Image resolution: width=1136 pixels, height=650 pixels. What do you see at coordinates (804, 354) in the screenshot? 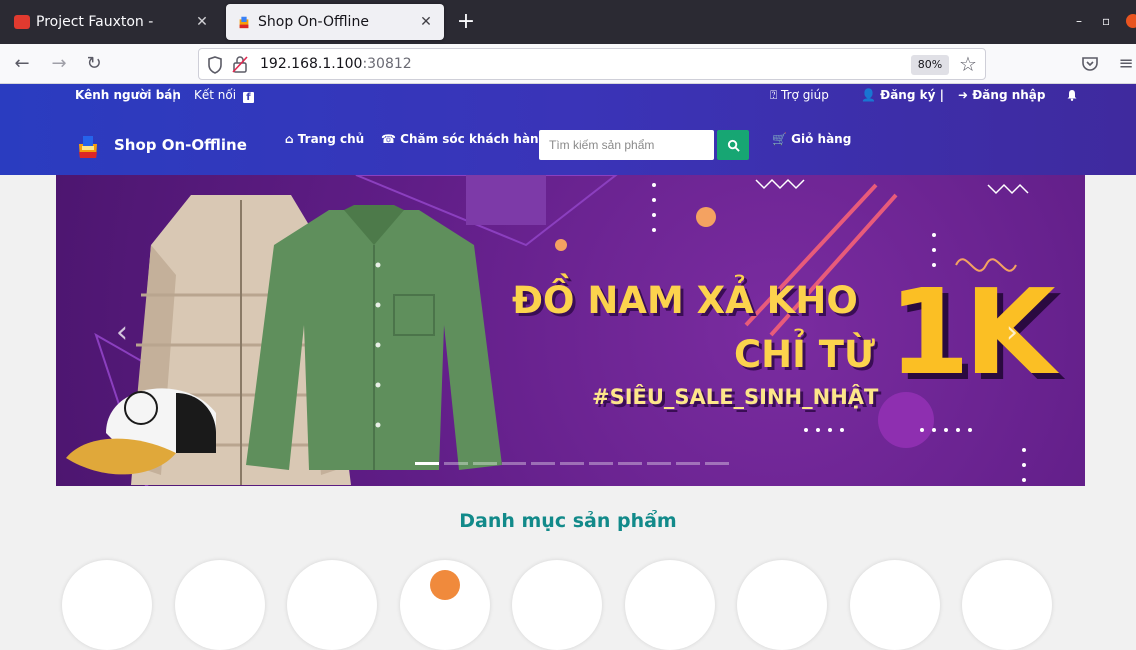
I see `banner-subheadline: CHỈ TỪ` at bounding box center [804, 354].